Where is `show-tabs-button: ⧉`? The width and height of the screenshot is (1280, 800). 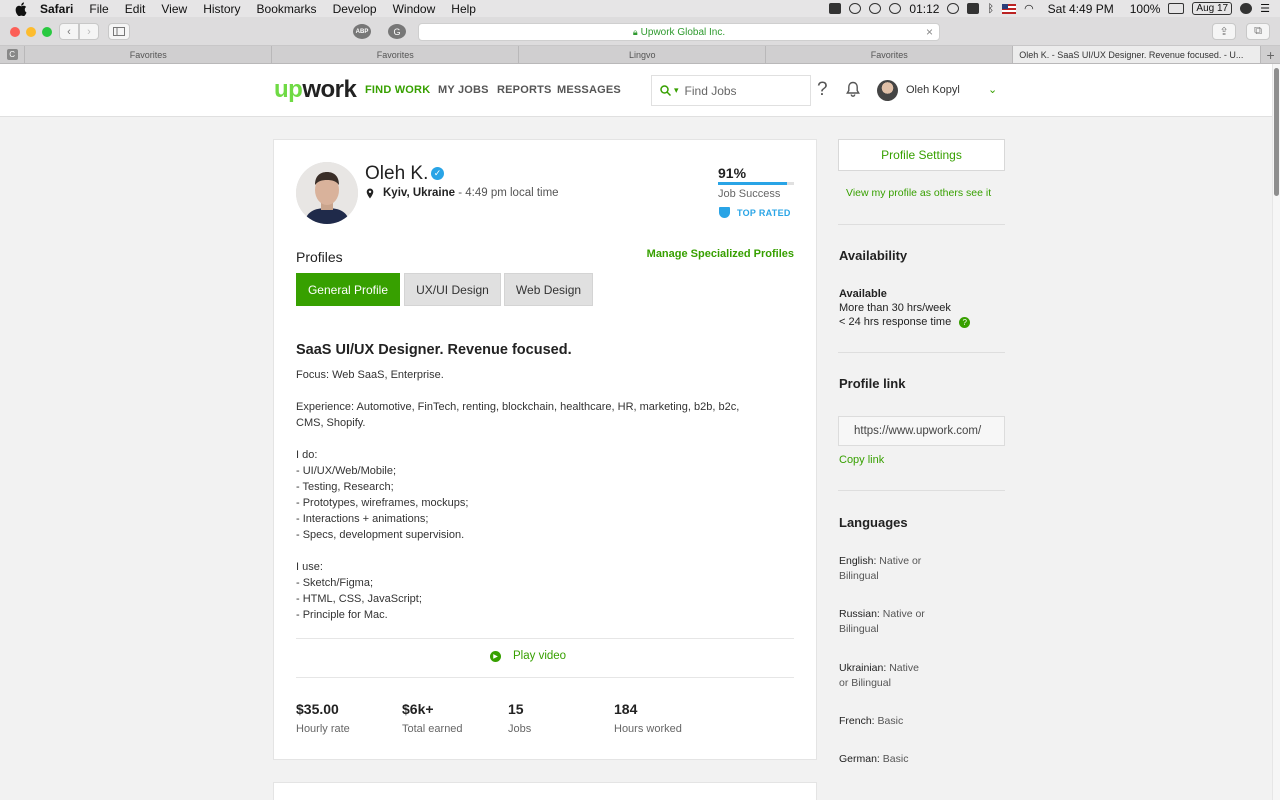
show-tabs-button: ⧉ is located at coordinates (1258, 31).